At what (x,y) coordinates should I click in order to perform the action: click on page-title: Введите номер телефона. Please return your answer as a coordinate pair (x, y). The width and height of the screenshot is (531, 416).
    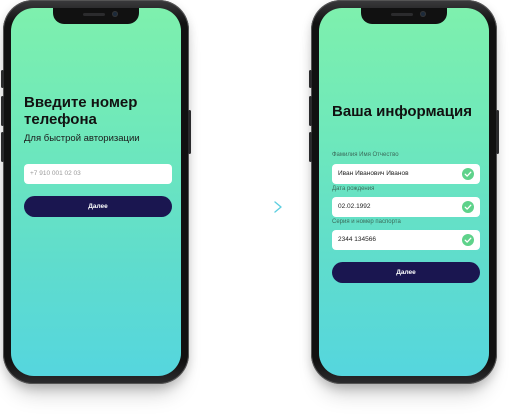
    Looking at the image, I should click on (81, 111).